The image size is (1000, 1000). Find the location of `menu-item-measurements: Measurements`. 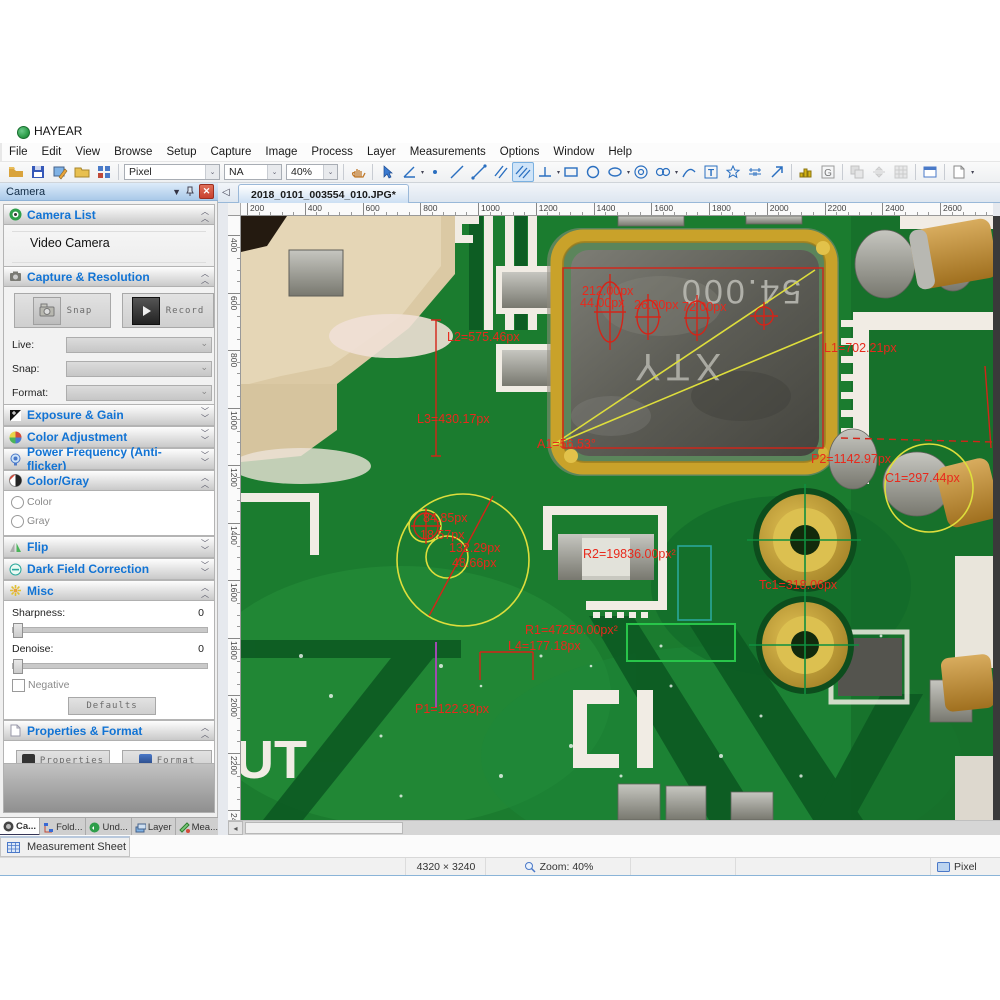

menu-item-measurements: Measurements is located at coordinates (448, 152).